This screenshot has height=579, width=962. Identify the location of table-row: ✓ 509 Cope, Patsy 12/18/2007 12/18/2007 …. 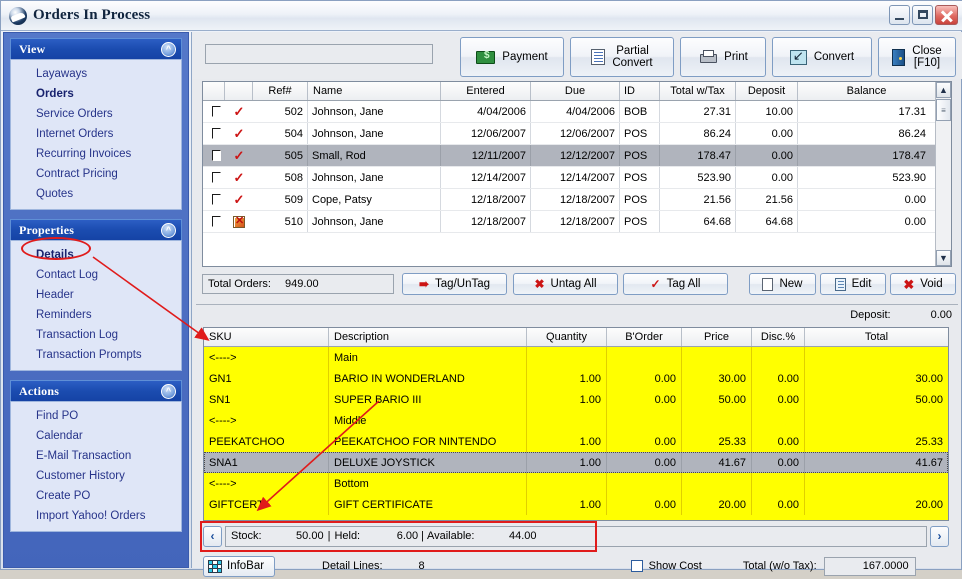
(577, 200).